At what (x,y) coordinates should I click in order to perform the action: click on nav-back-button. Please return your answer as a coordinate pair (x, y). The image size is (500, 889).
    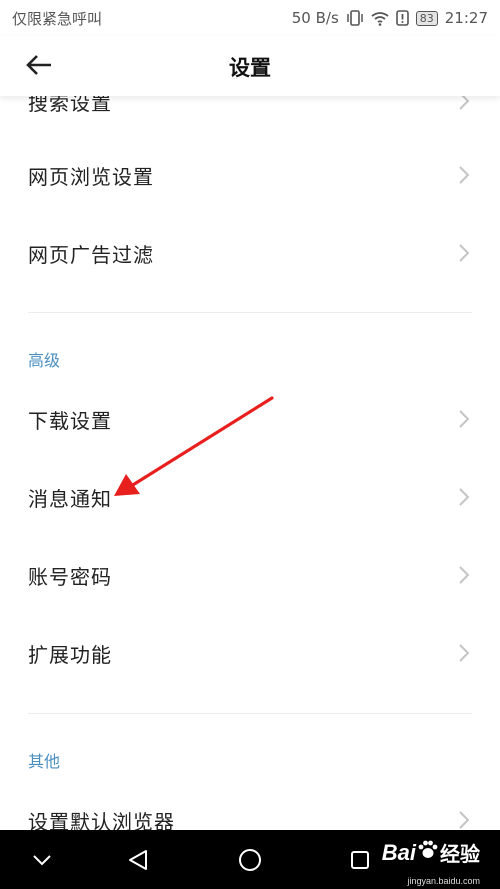
    Looking at the image, I should click on (138, 860).